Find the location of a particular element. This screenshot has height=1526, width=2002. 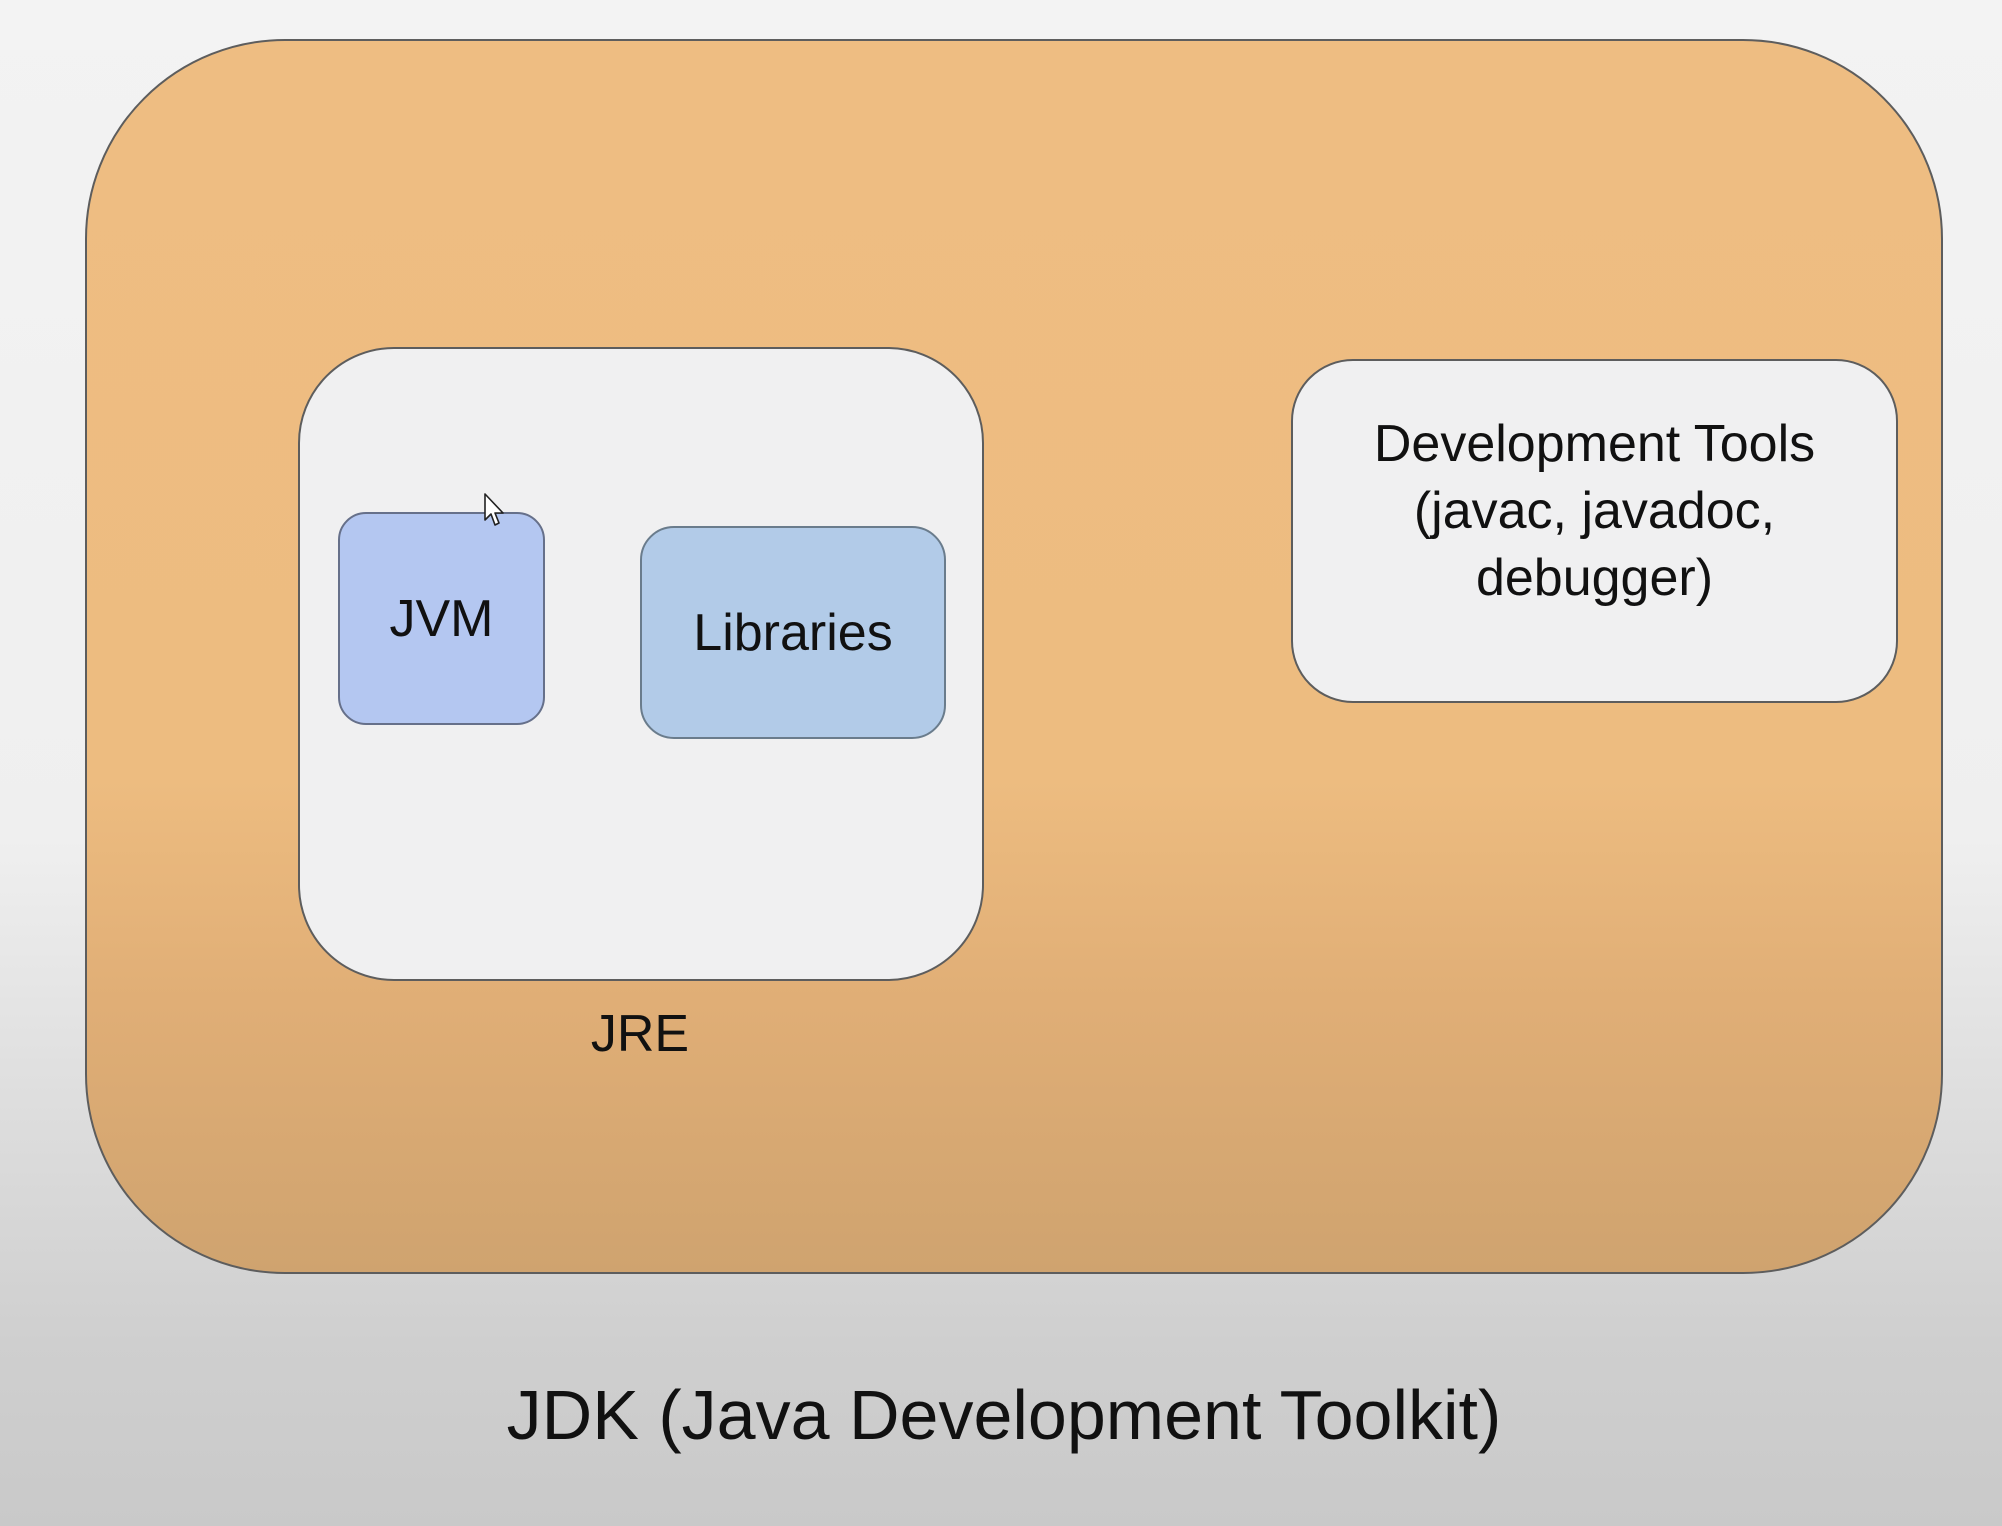

libraries-label: Libraries is located at coordinates (793, 632).